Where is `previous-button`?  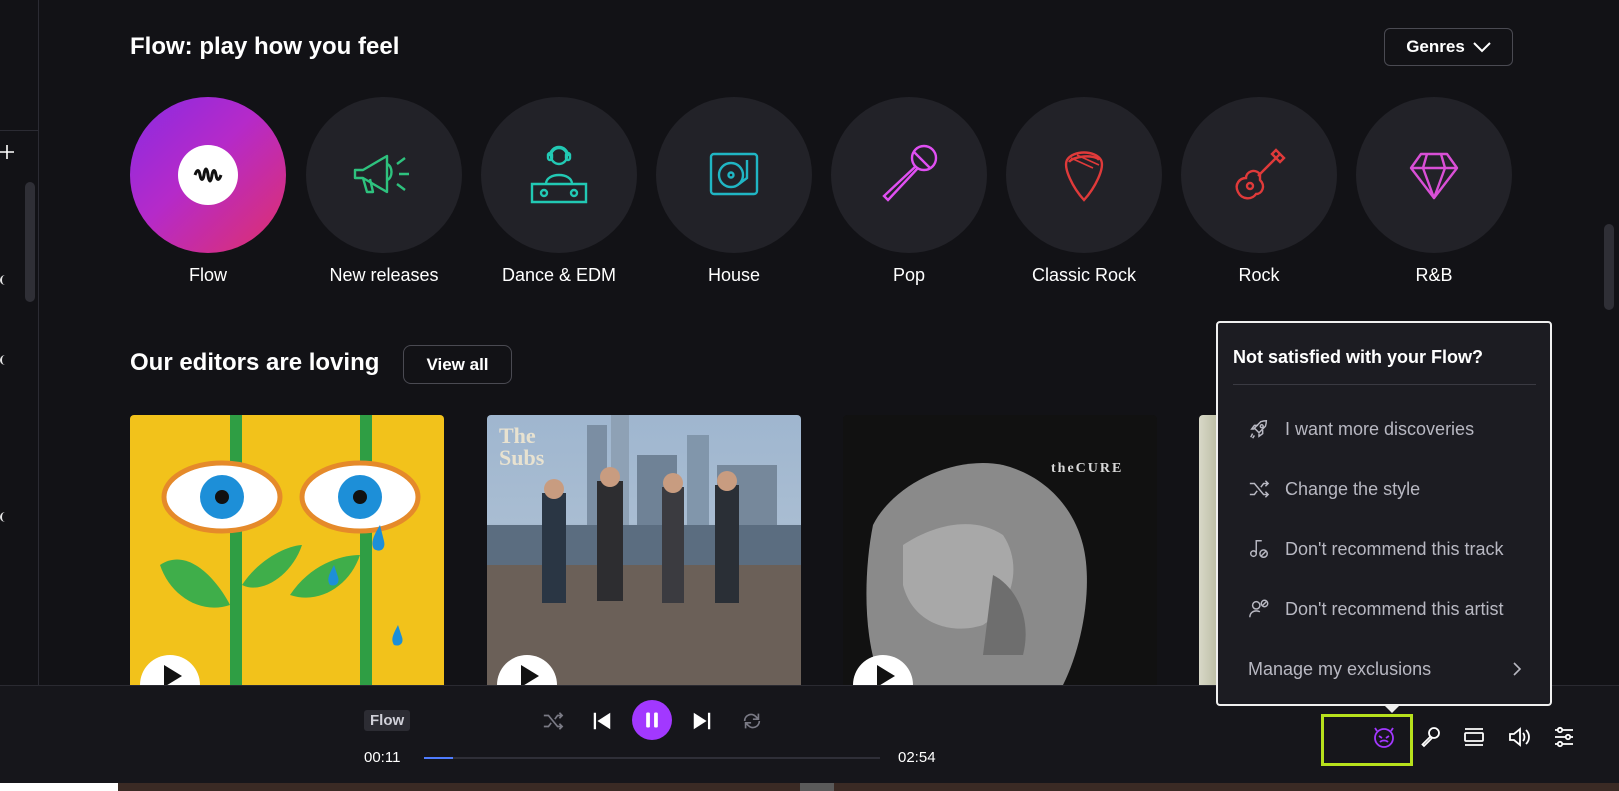
previous-button is located at coordinates (602, 721).